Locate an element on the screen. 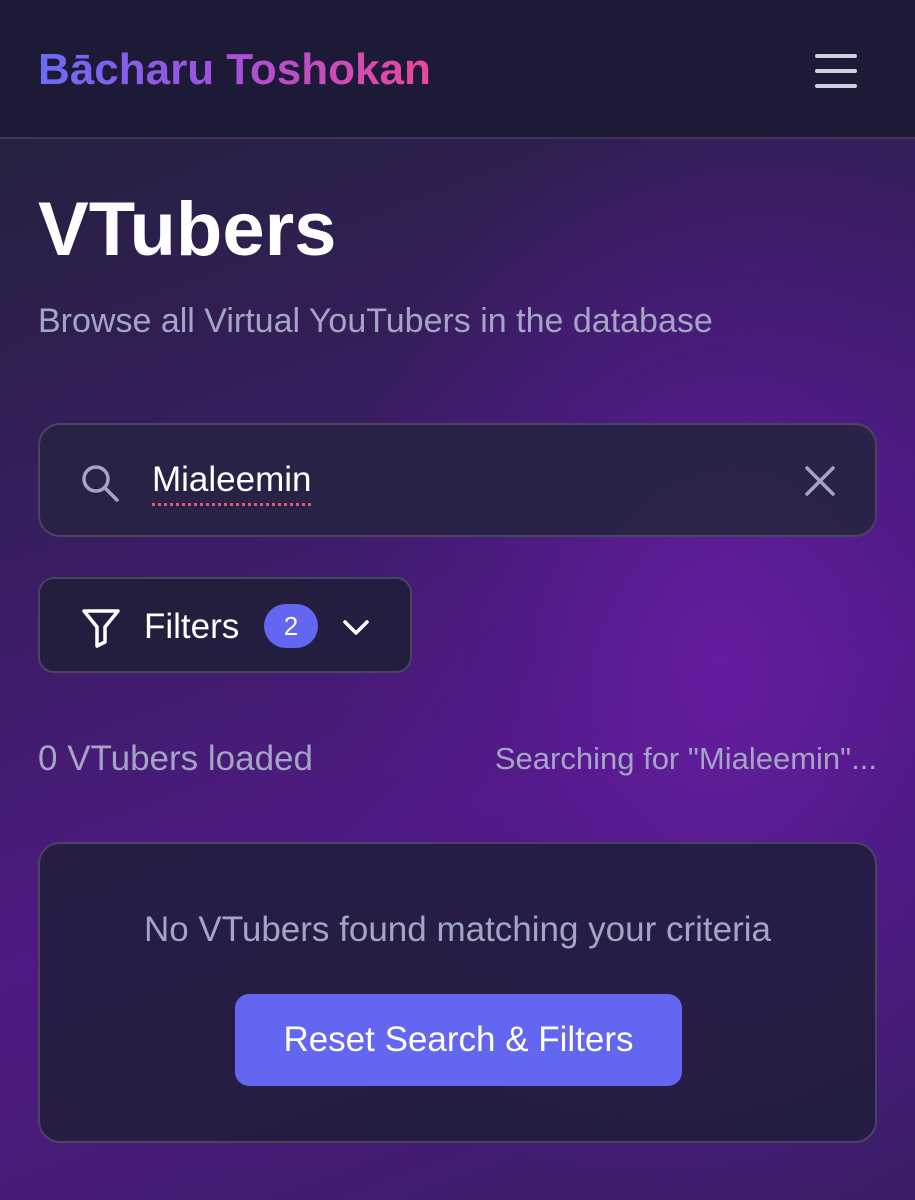  filters-label: Filters is located at coordinates (192, 626).